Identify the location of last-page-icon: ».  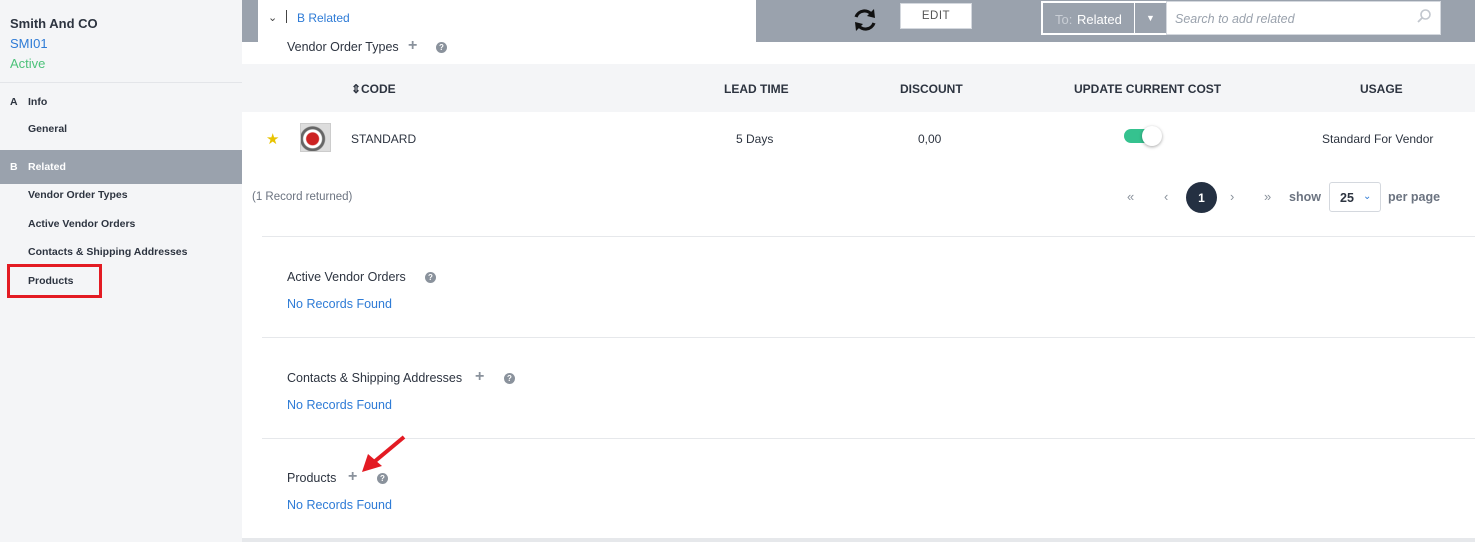
(1267, 196).